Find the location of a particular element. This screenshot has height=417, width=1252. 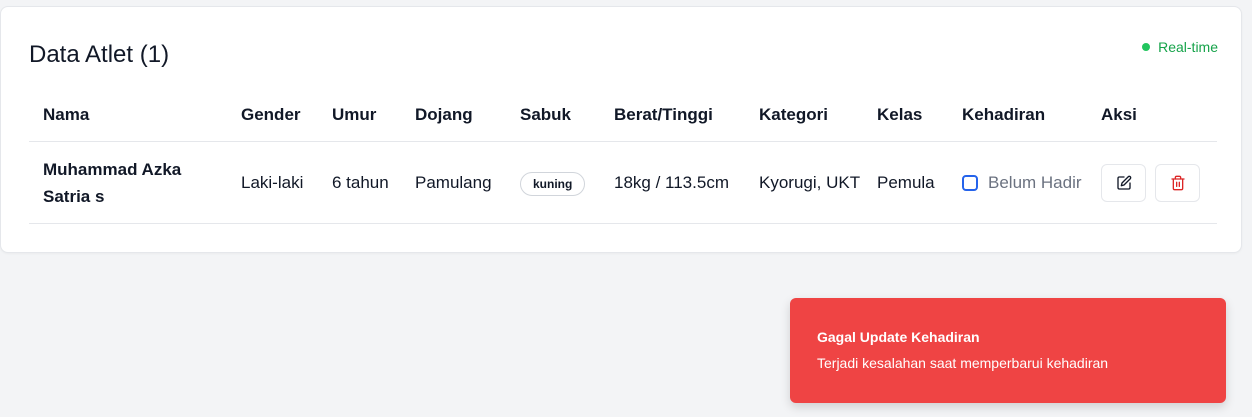

delete-button is located at coordinates (1177, 182).